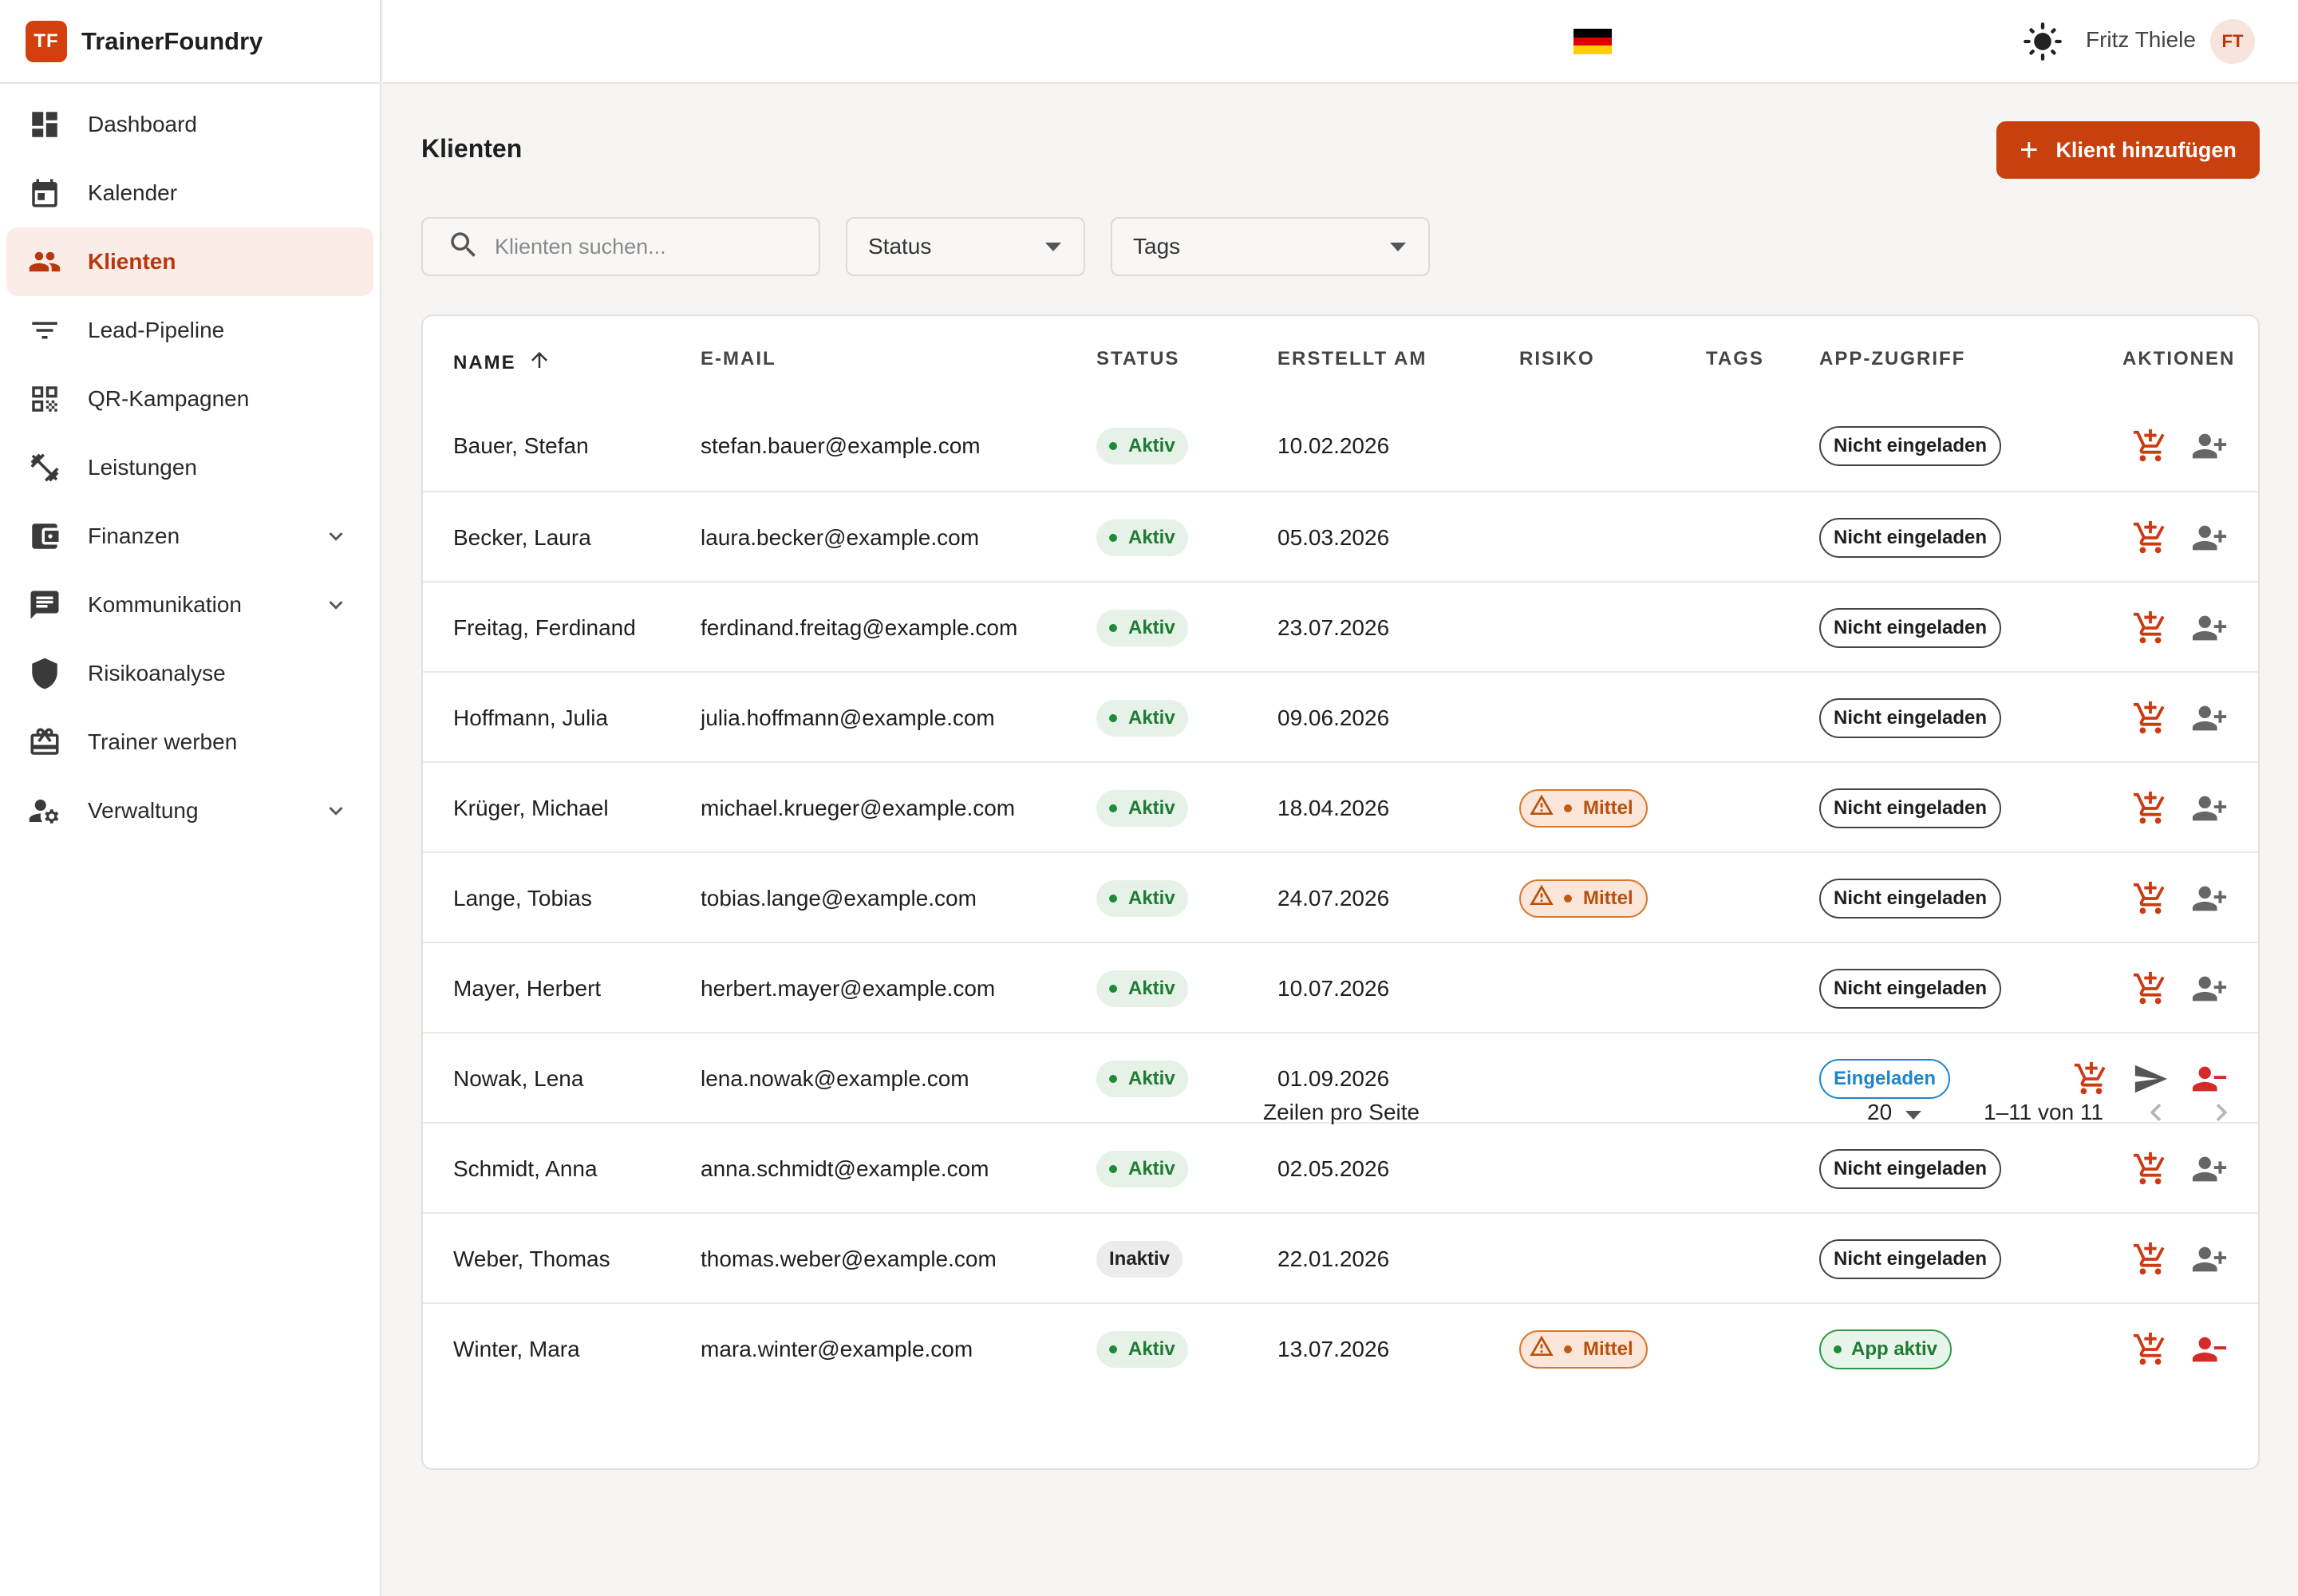 This screenshot has width=2298, height=1596. What do you see at coordinates (189, 742) in the screenshot?
I see `sidebar-item-trainer-werben: Trainer werben` at bounding box center [189, 742].